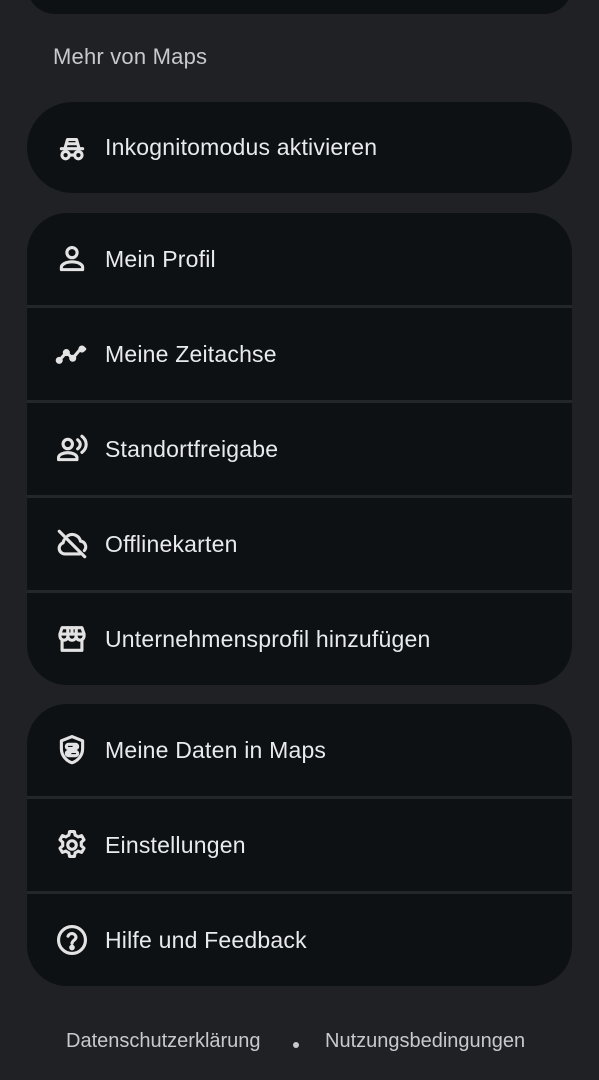  What do you see at coordinates (299, 352) in the screenshot?
I see `menu-item-timeline: Meine Zeitachse` at bounding box center [299, 352].